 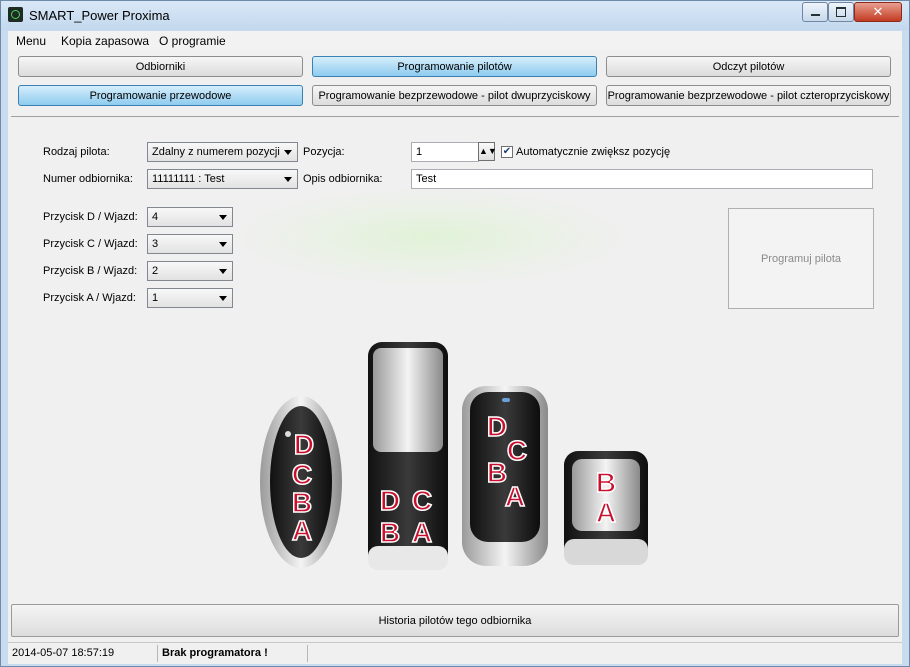 I want to click on remote-controls-illustration: D C B A D C B A D C B A B A, so click(x=454, y=456).